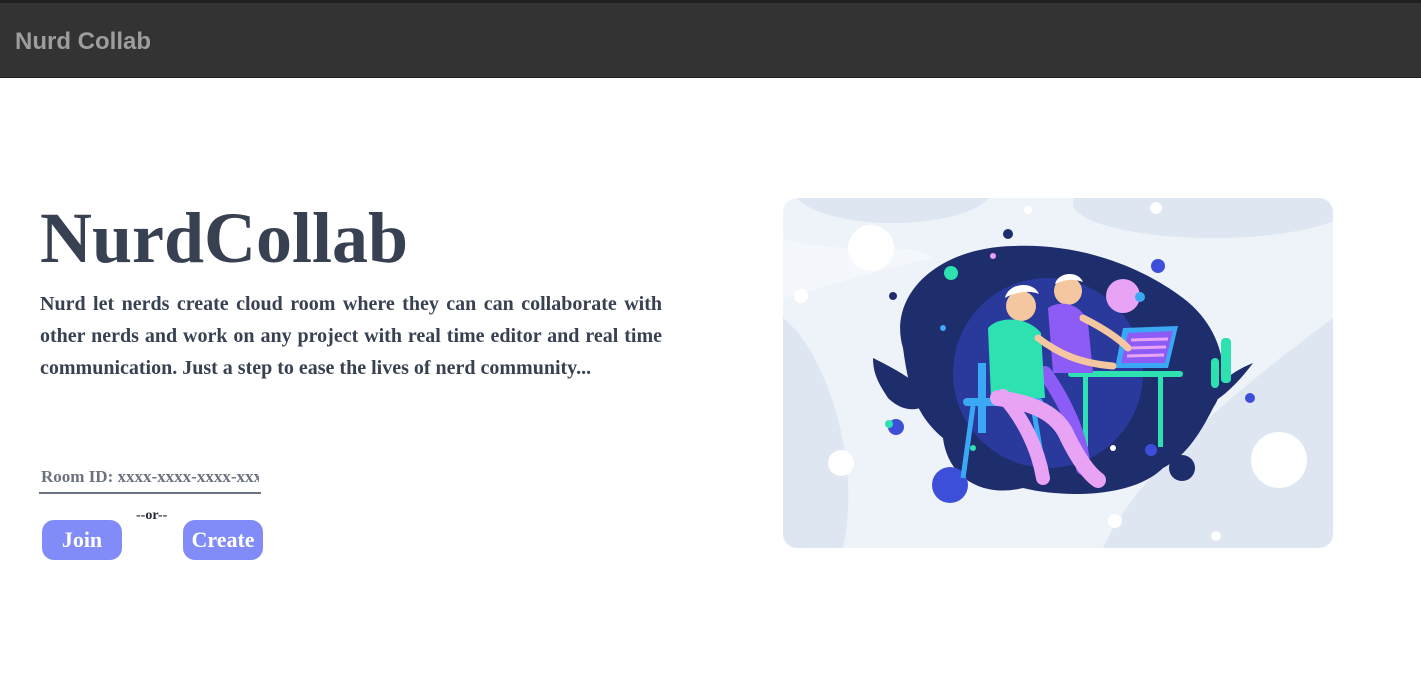 Image resolution: width=1421 pixels, height=677 pixels. Describe the element at coordinates (710, 40) in the screenshot. I see `navbar: Nurd Collab` at that location.